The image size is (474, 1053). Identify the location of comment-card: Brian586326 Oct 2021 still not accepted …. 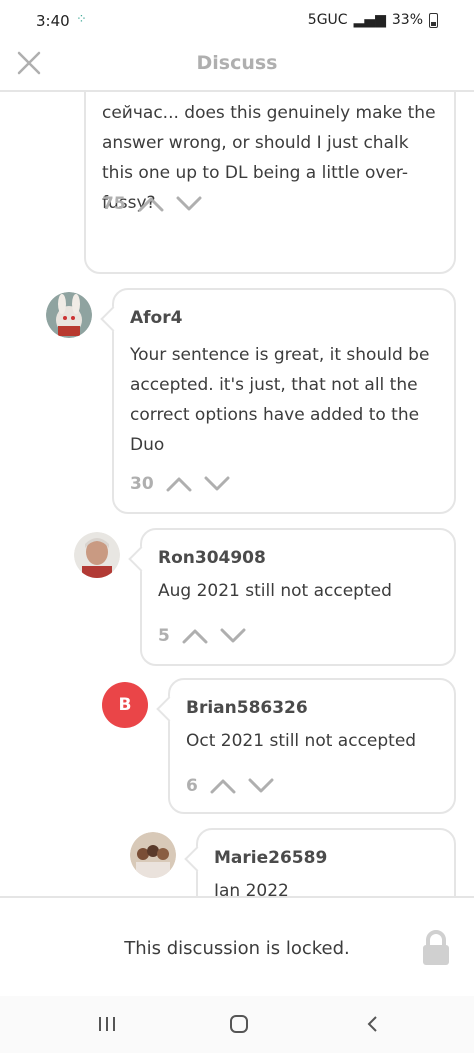
(312, 746).